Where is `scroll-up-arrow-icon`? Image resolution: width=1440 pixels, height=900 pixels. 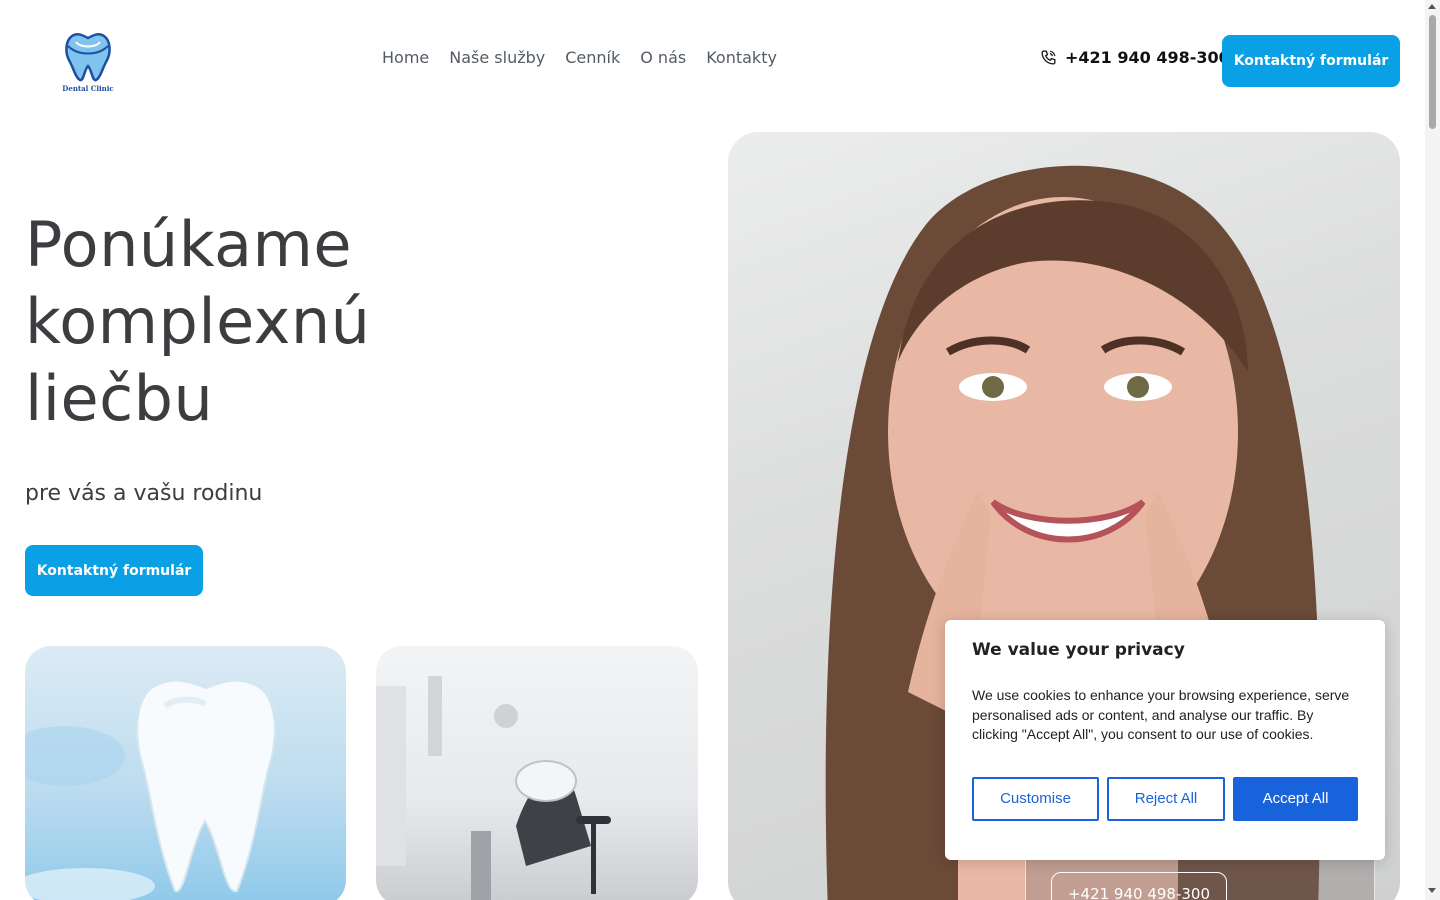 scroll-up-arrow-icon is located at coordinates (1432, 6).